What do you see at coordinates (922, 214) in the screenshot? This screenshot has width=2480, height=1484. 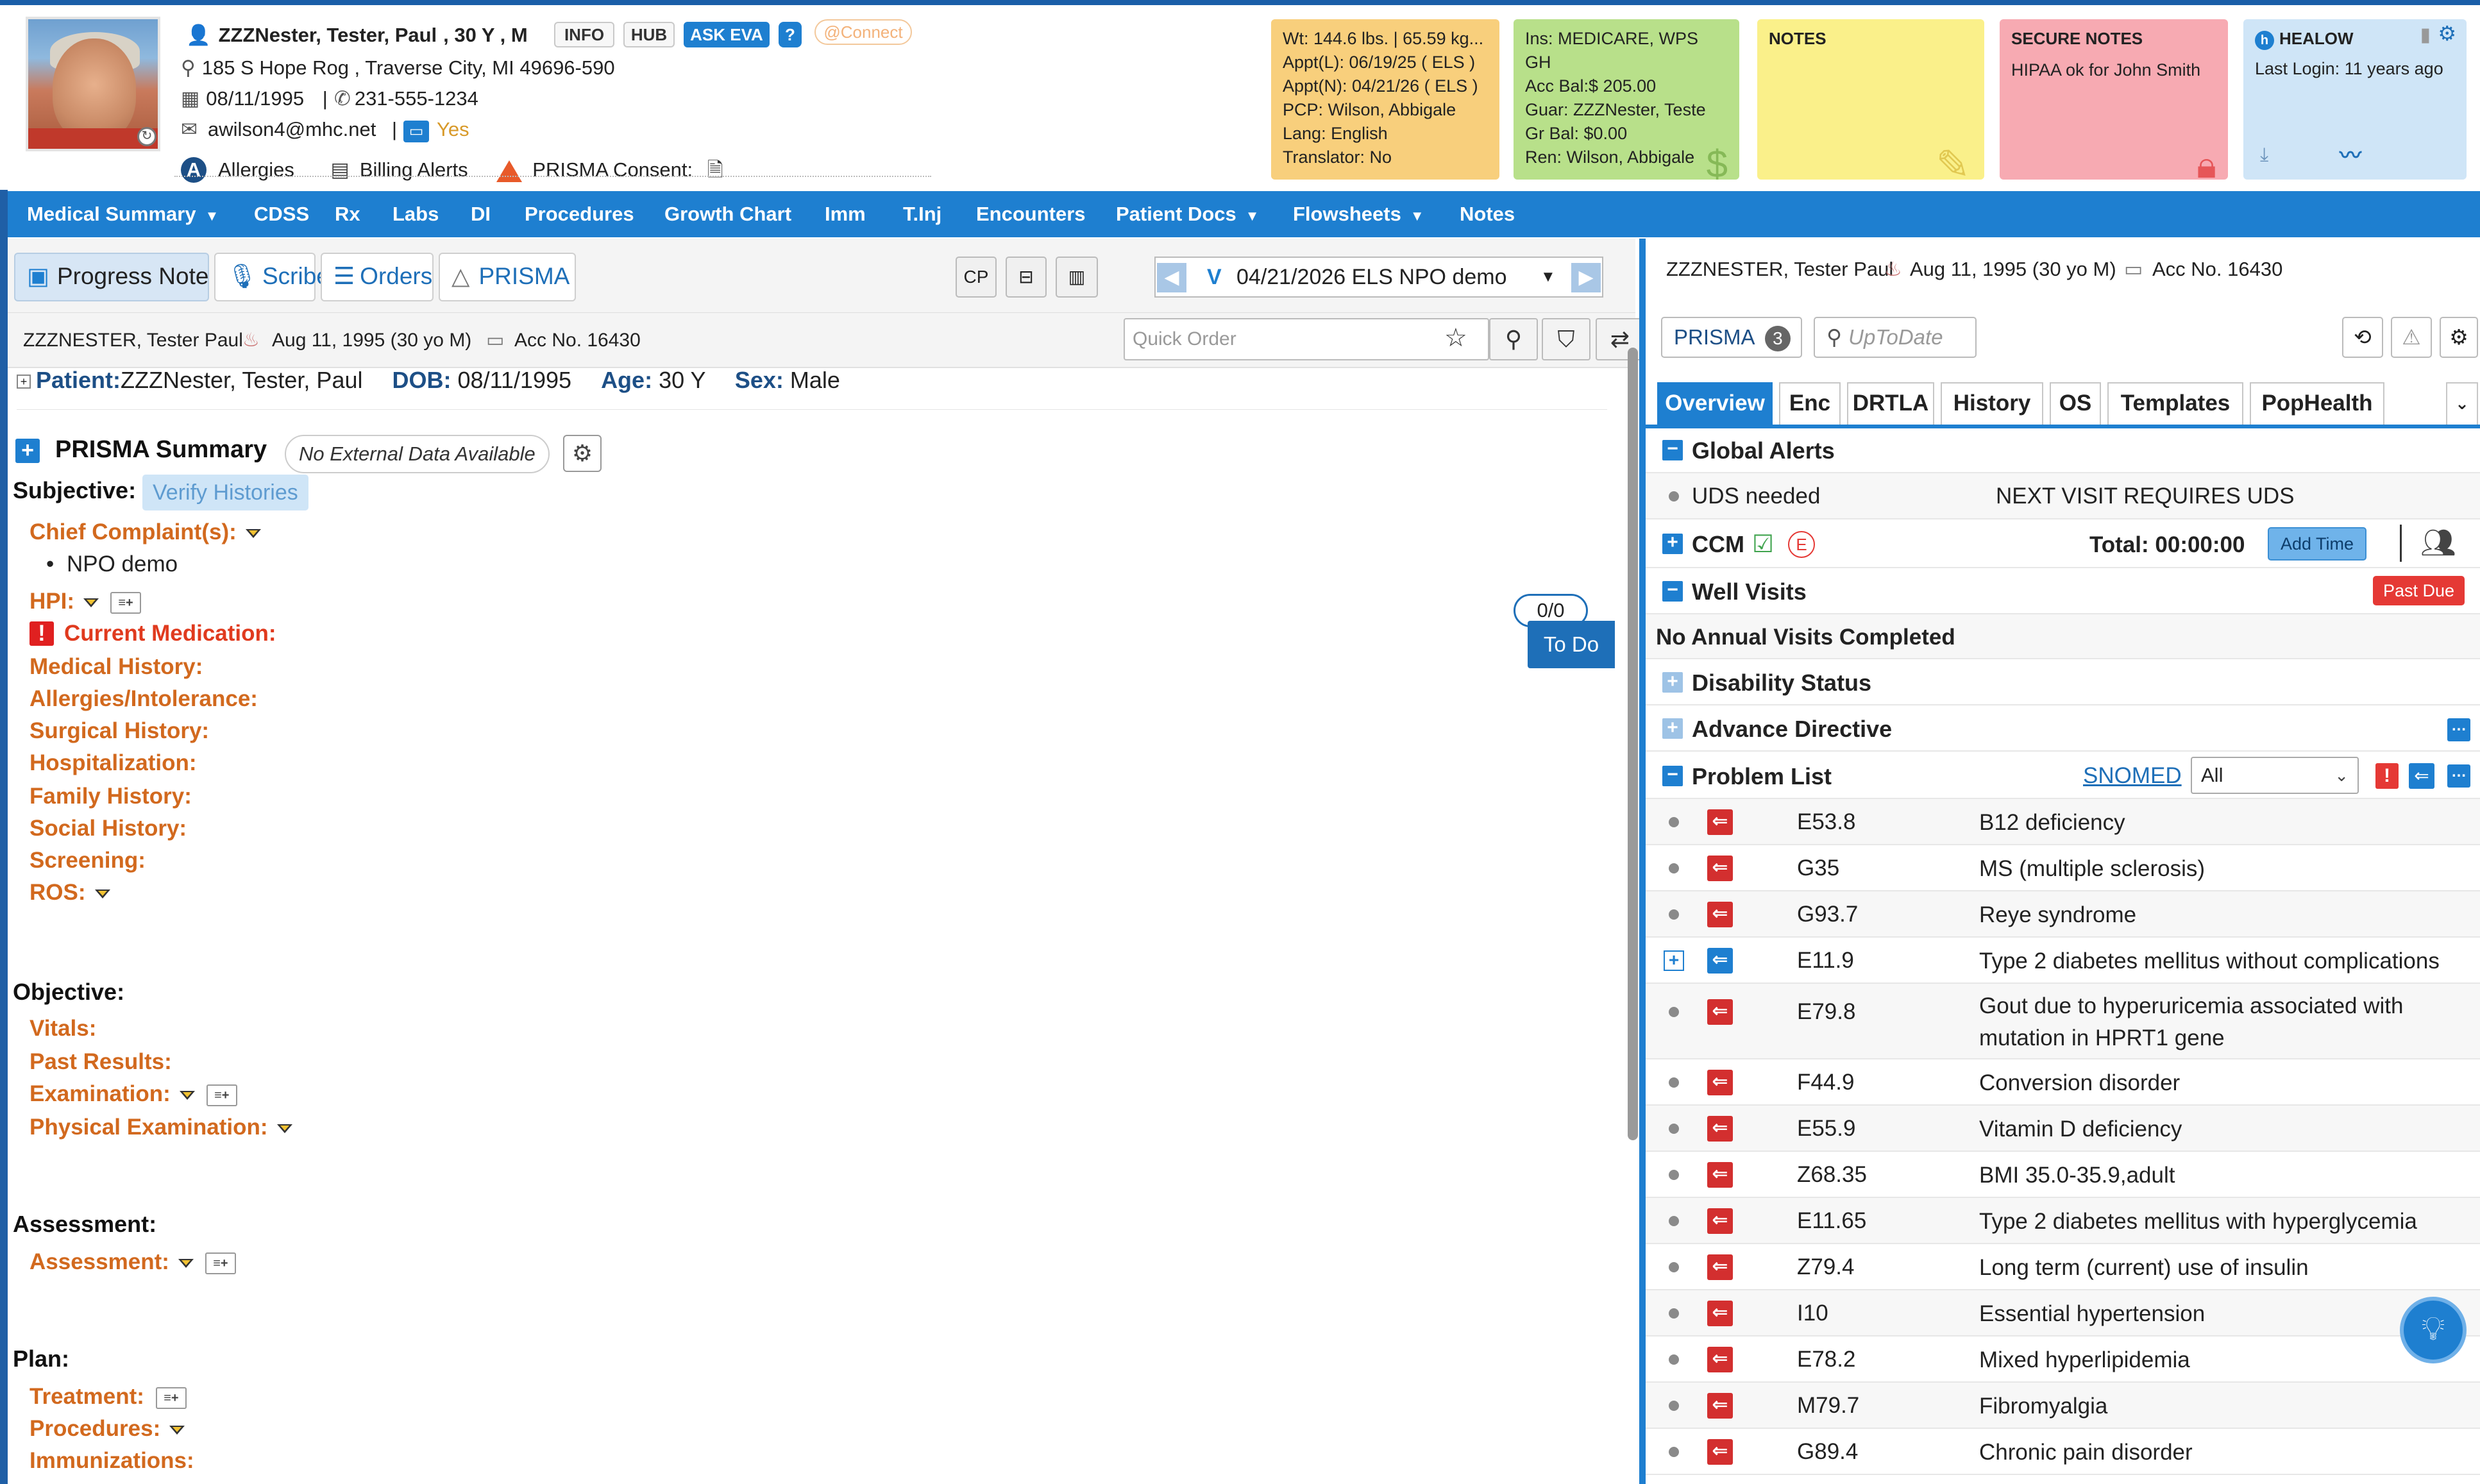 I see `nav-tinj: T.Inj` at bounding box center [922, 214].